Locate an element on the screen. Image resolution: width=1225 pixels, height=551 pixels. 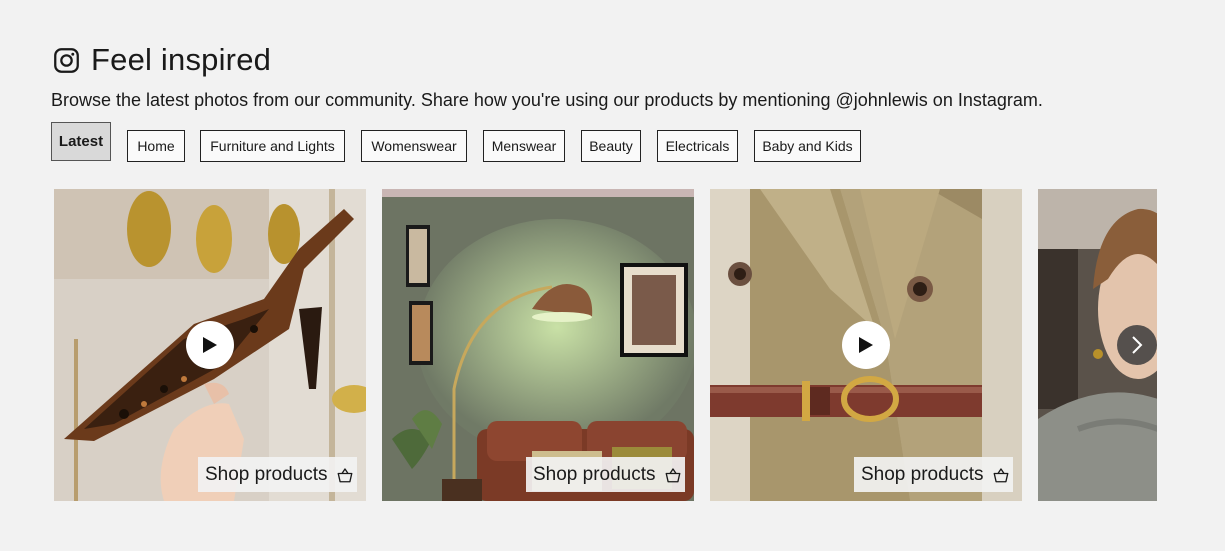
page-title: Feel inspired is located at coordinates (181, 59).